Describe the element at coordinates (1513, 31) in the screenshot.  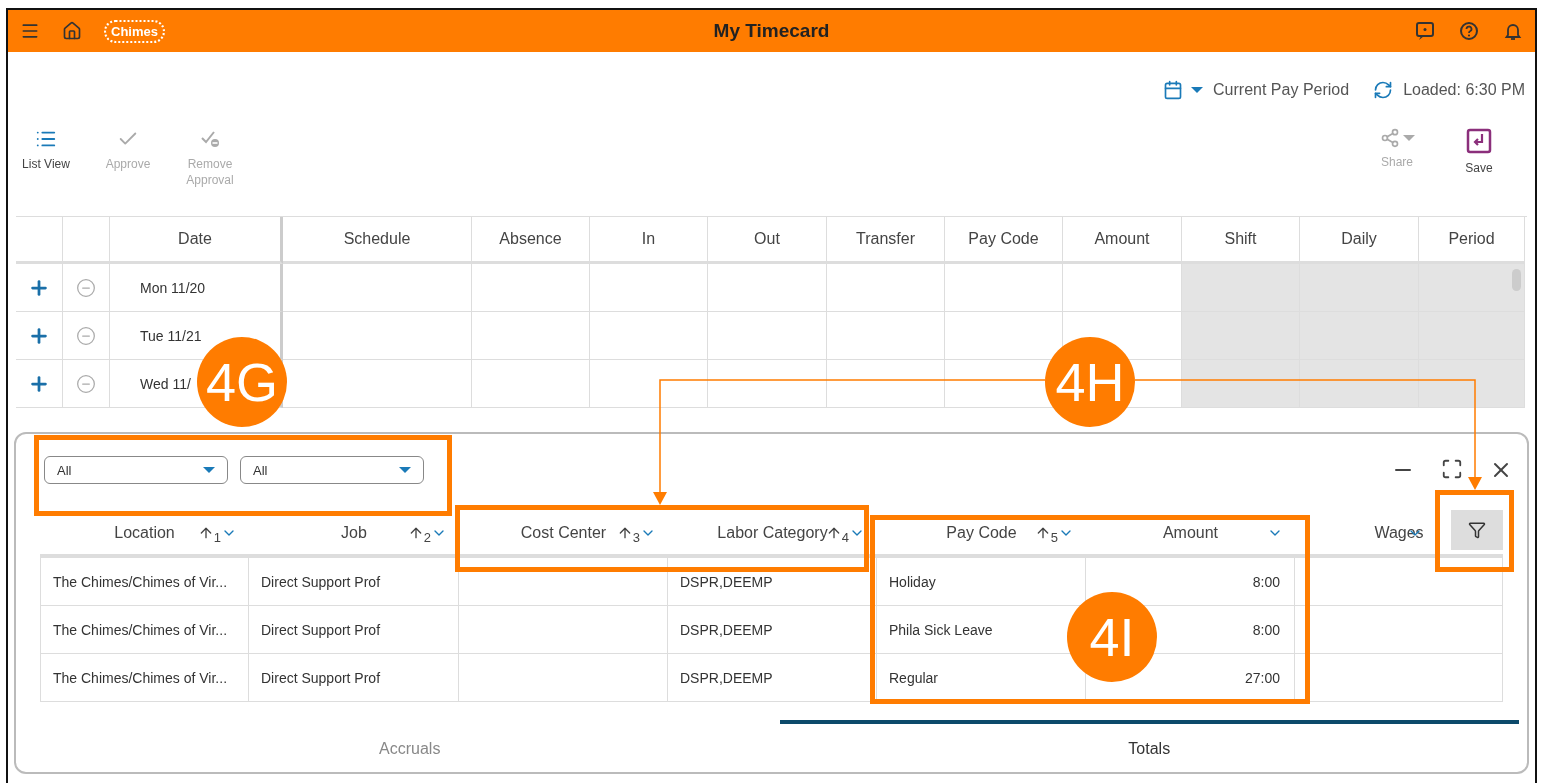
I see `bell-icon` at that location.